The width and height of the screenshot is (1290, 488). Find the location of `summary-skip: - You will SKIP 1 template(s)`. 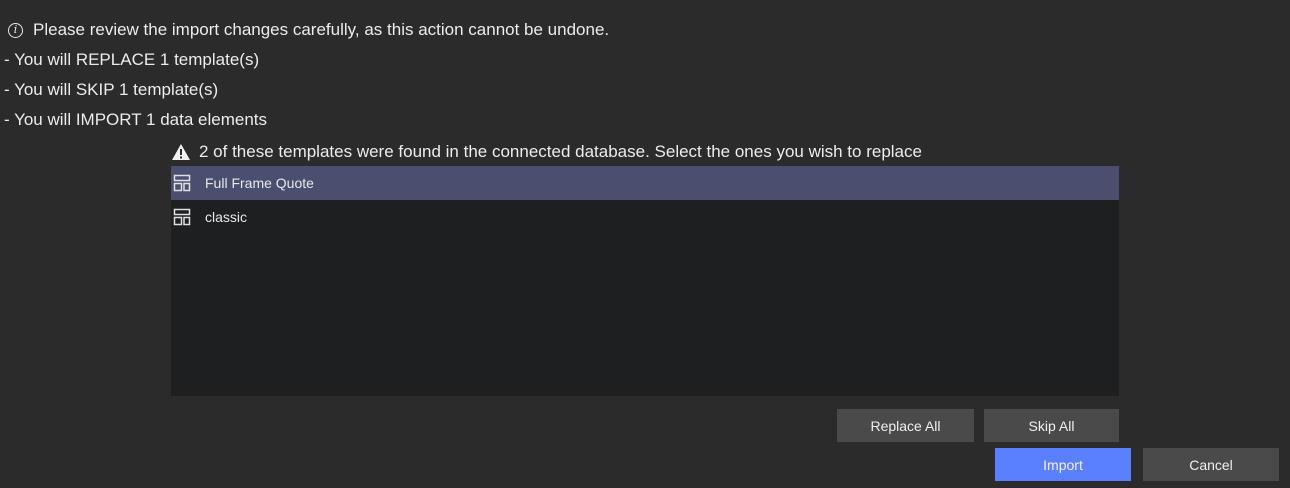

summary-skip: - You will SKIP 1 template(s) is located at coordinates (111, 89).